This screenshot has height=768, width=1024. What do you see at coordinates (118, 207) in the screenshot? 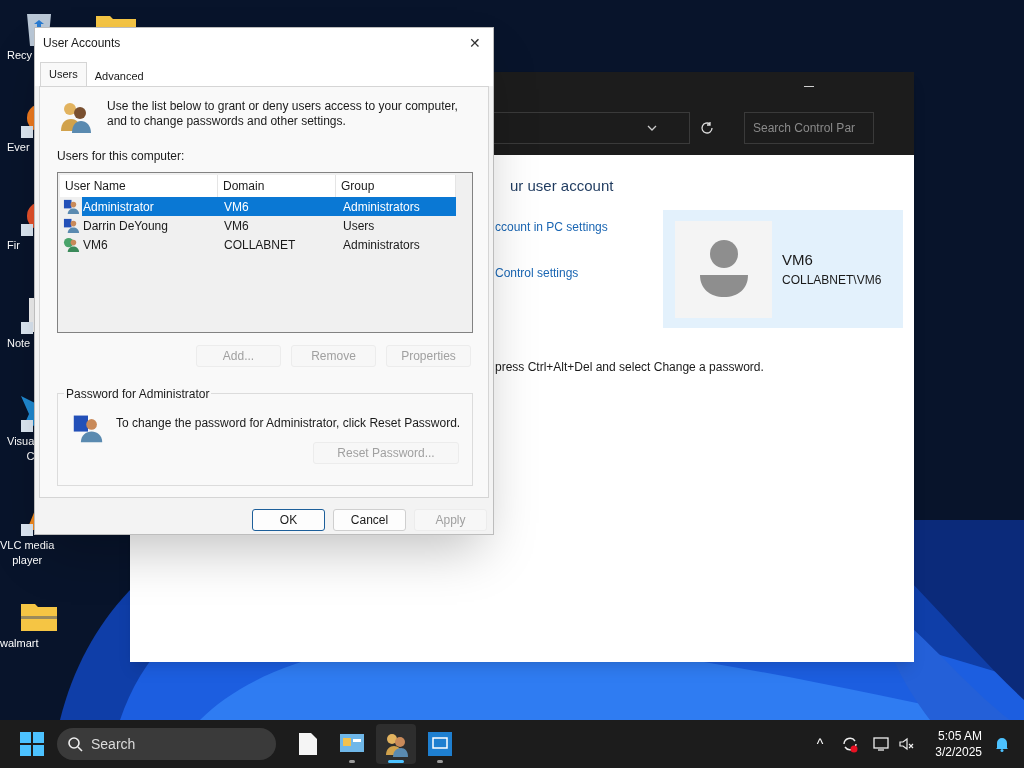
I see `table-cell-text: Administrator` at bounding box center [118, 207].